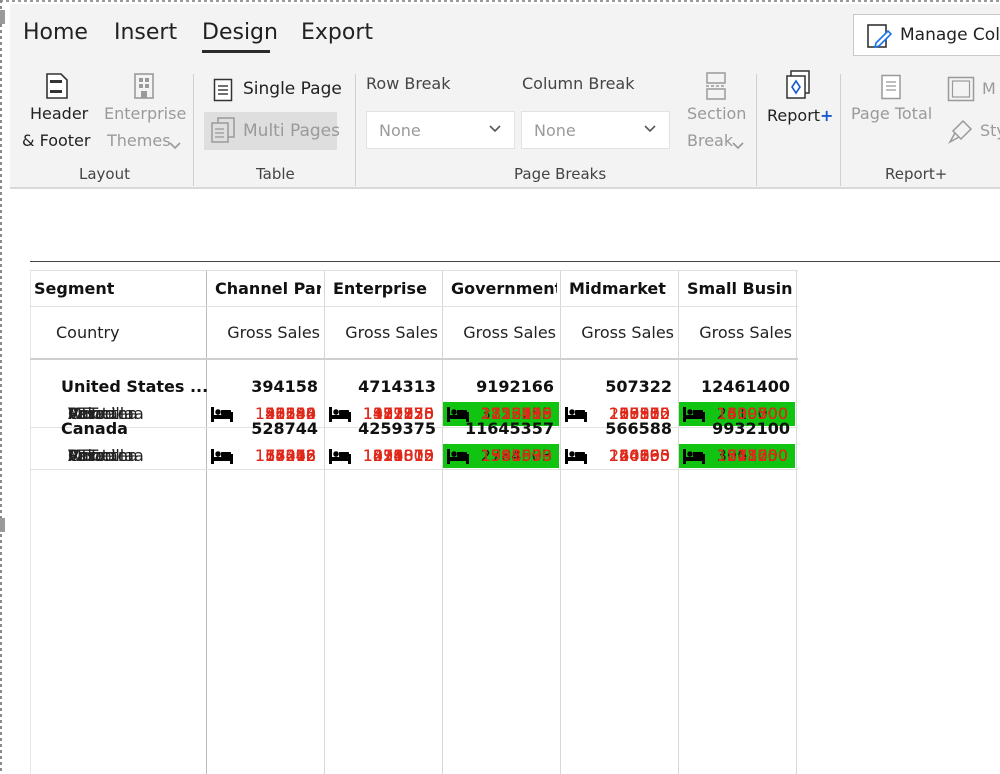 The width and height of the screenshot is (1000, 774). Describe the element at coordinates (794, 115) in the screenshot. I see `report-plus-label: Report` at that location.